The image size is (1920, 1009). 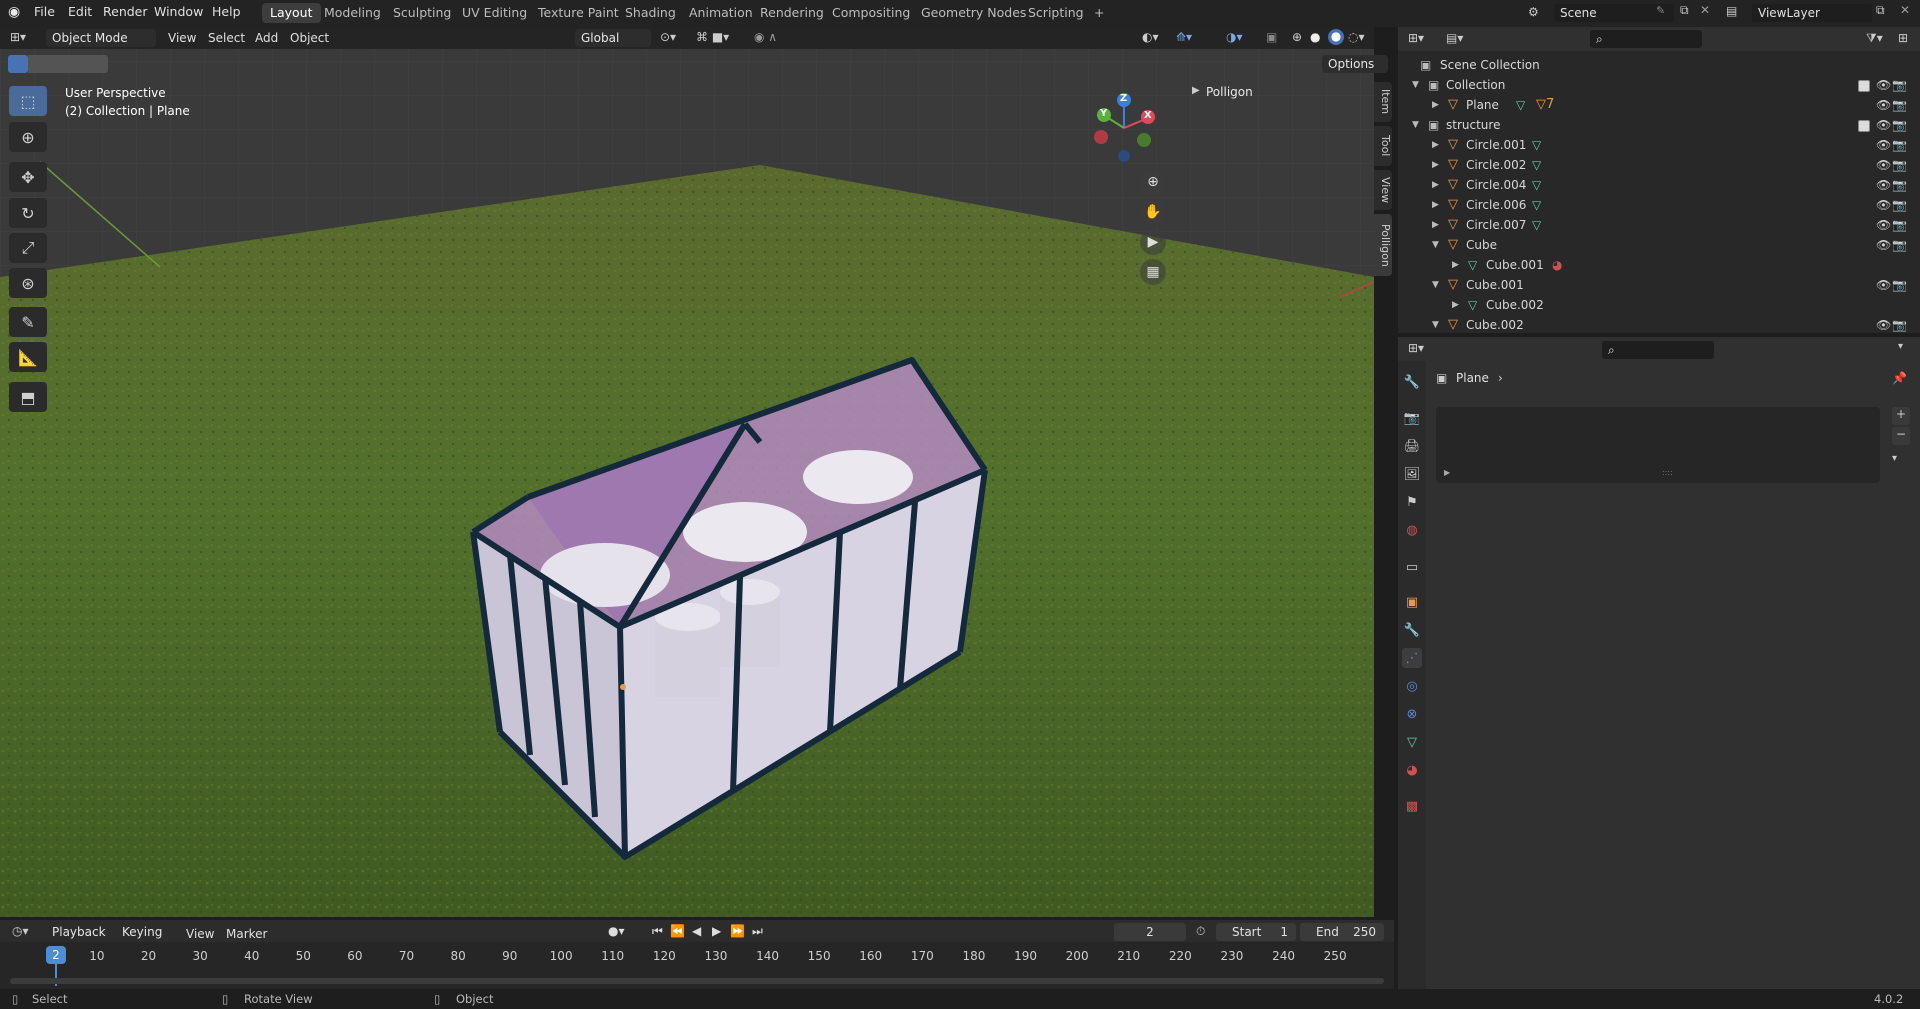 What do you see at coordinates (792, 13) in the screenshot?
I see `tab-rendering: Rendering` at bounding box center [792, 13].